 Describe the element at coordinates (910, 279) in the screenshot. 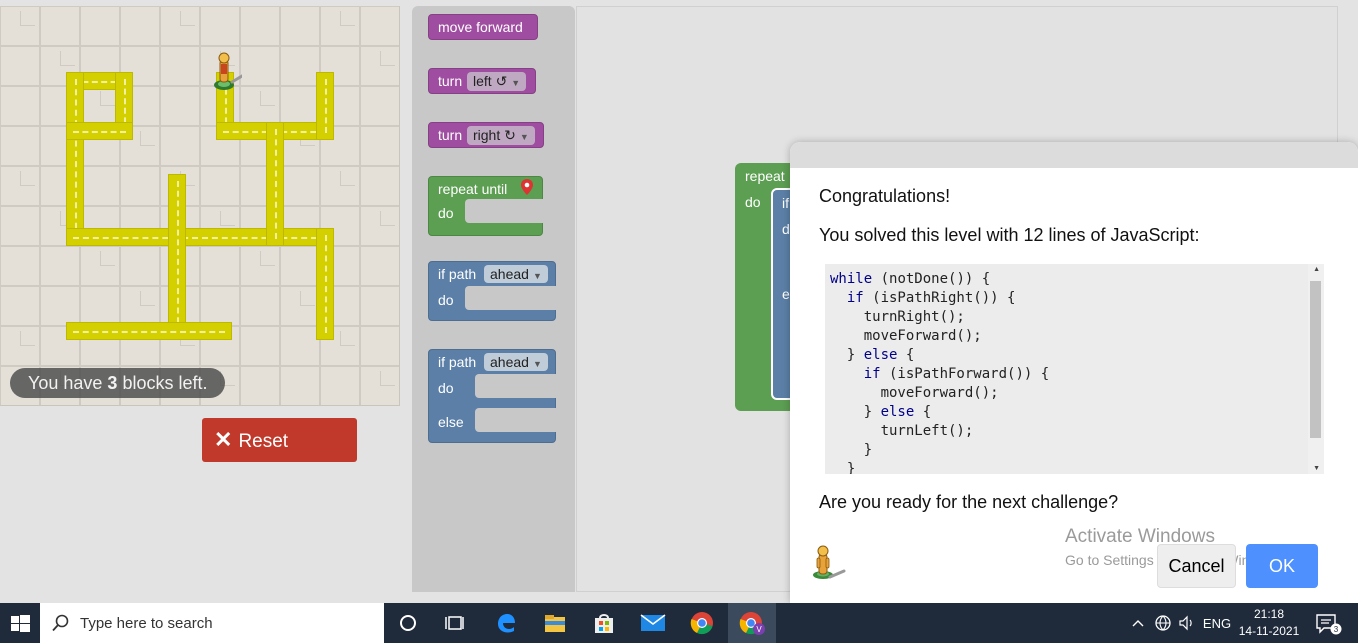

I see `code-line: while (notDone()) {` at that location.